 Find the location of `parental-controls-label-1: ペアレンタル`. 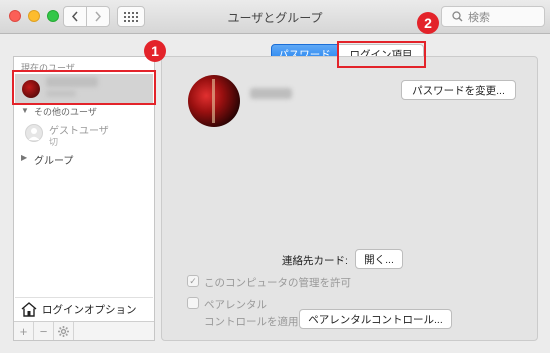

parental-controls-label-1: ペアレンタル is located at coordinates (235, 305).